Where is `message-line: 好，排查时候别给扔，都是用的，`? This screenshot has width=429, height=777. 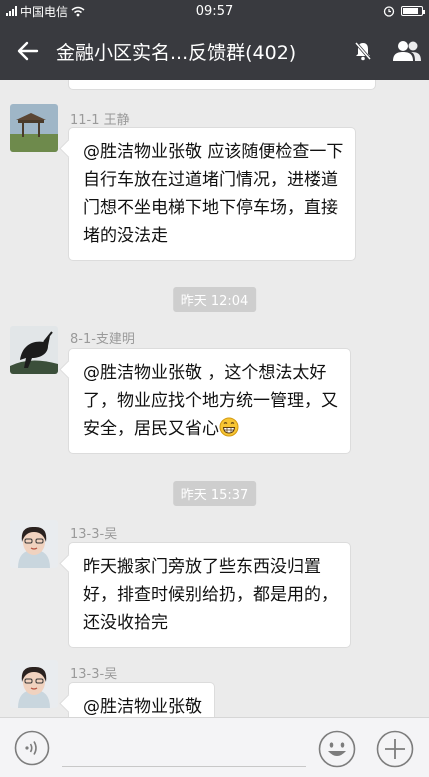
message-line: 好，排查时候别给扔，都是用的， is located at coordinates (210, 595).